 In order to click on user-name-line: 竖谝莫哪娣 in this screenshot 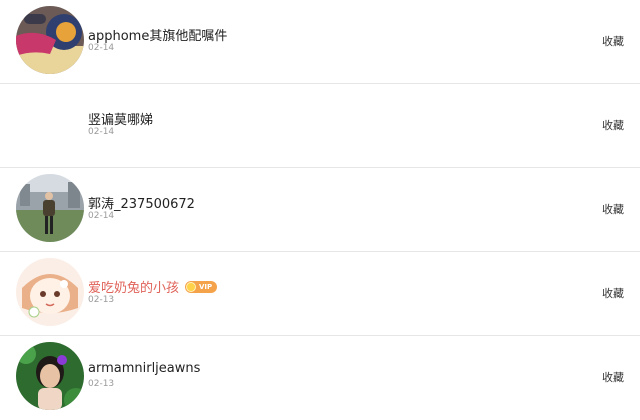, I will do `click(120, 118)`.